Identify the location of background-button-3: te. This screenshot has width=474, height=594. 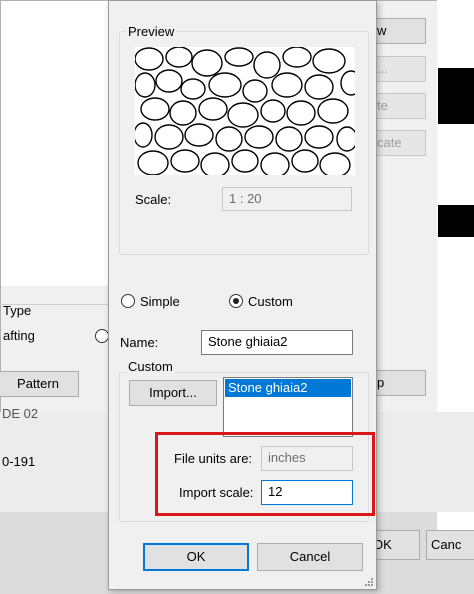
(400, 106).